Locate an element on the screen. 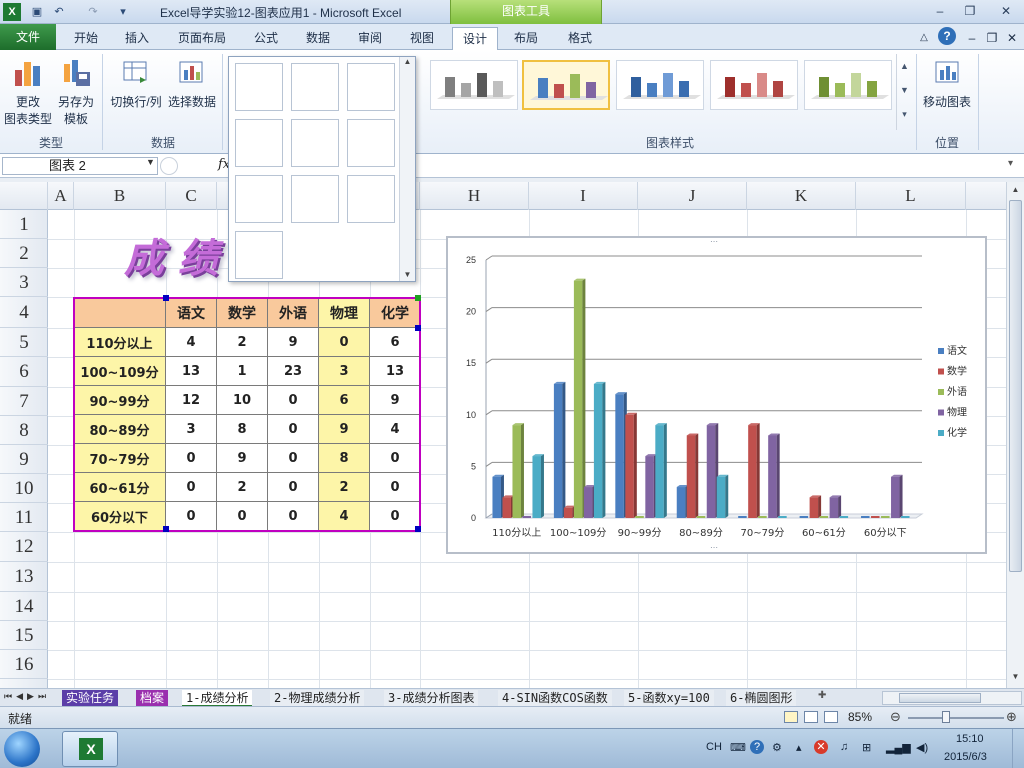  select-data-button: 选择数据 is located at coordinates (192, 84).